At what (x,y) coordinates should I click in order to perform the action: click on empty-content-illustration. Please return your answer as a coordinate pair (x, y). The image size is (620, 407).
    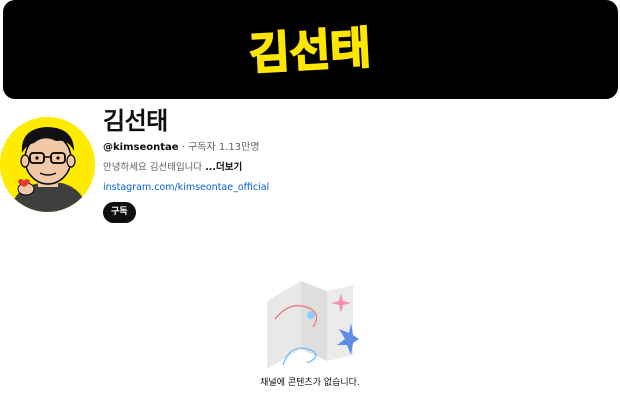
    Looking at the image, I should click on (313, 325).